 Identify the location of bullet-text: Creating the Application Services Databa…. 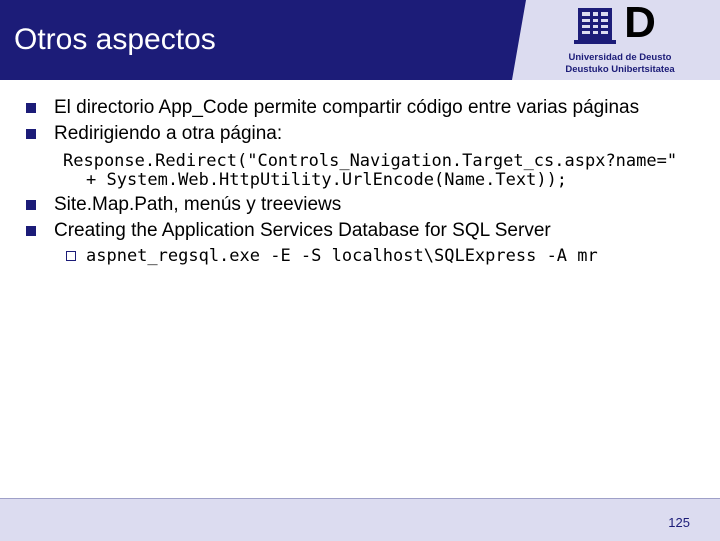
(302, 230).